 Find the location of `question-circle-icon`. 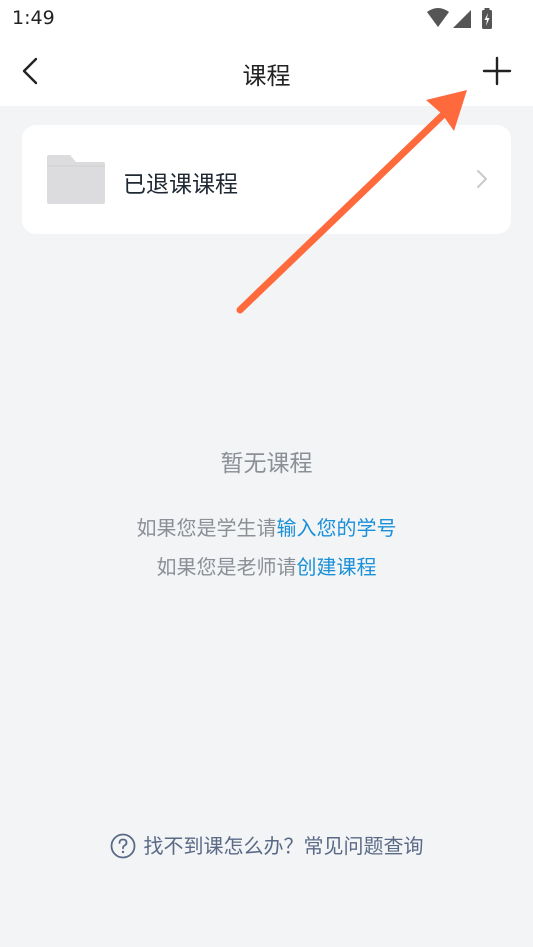

question-circle-icon is located at coordinates (122, 846).